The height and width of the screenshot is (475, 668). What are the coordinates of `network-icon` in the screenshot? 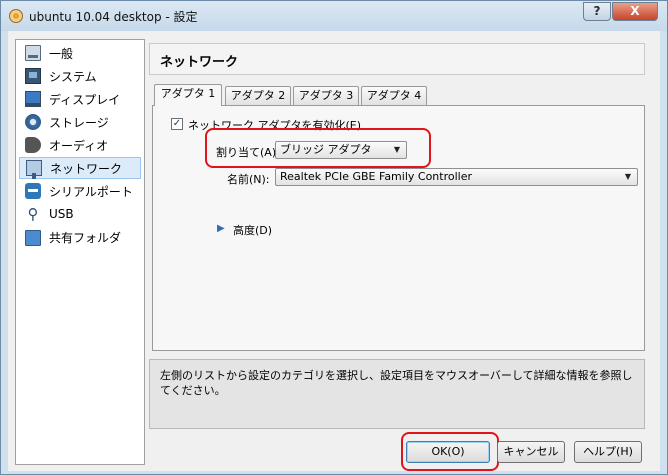 It's located at (34, 169).